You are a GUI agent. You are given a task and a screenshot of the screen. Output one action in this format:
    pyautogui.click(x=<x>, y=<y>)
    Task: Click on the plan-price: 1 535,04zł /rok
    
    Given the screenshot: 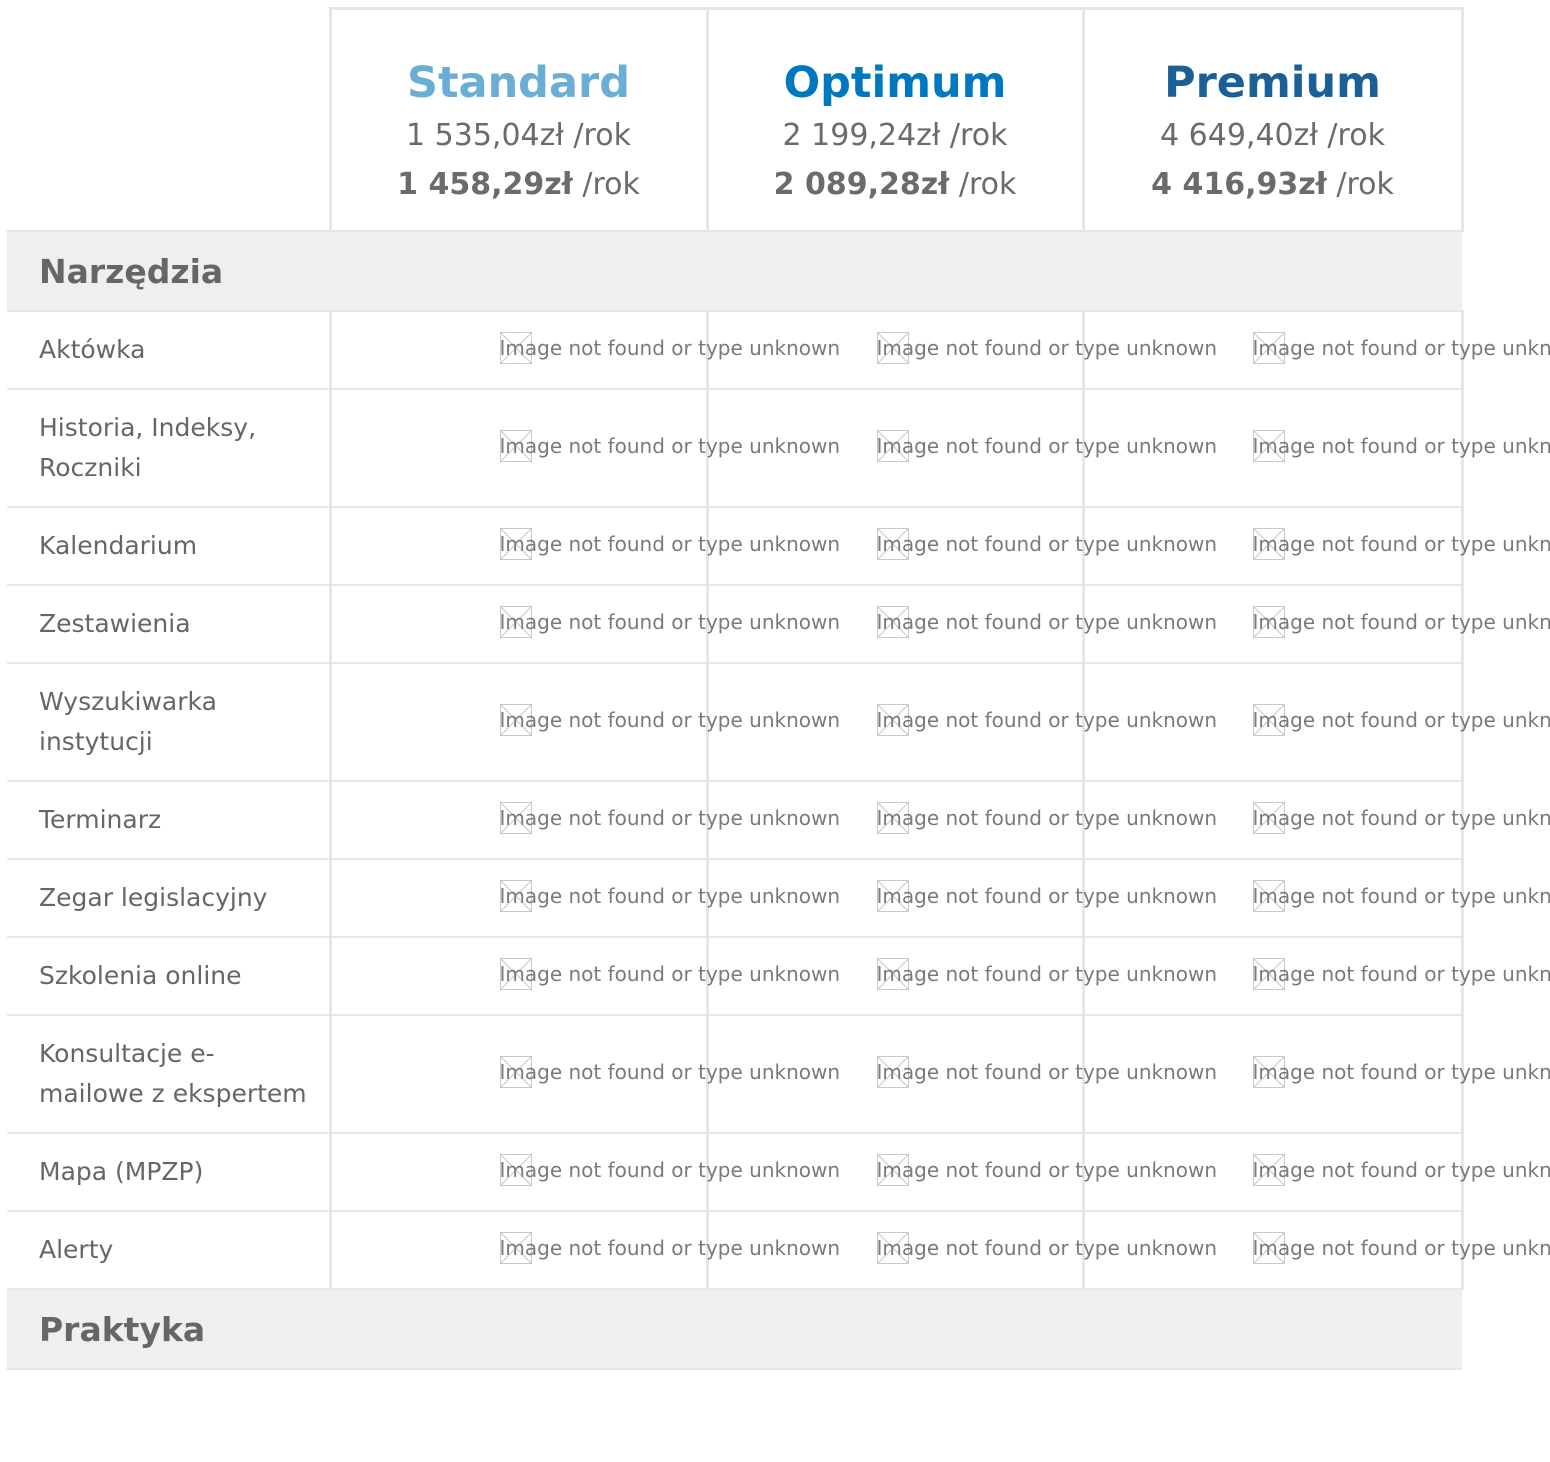 What is the action you would take?
    pyautogui.click(x=518, y=135)
    